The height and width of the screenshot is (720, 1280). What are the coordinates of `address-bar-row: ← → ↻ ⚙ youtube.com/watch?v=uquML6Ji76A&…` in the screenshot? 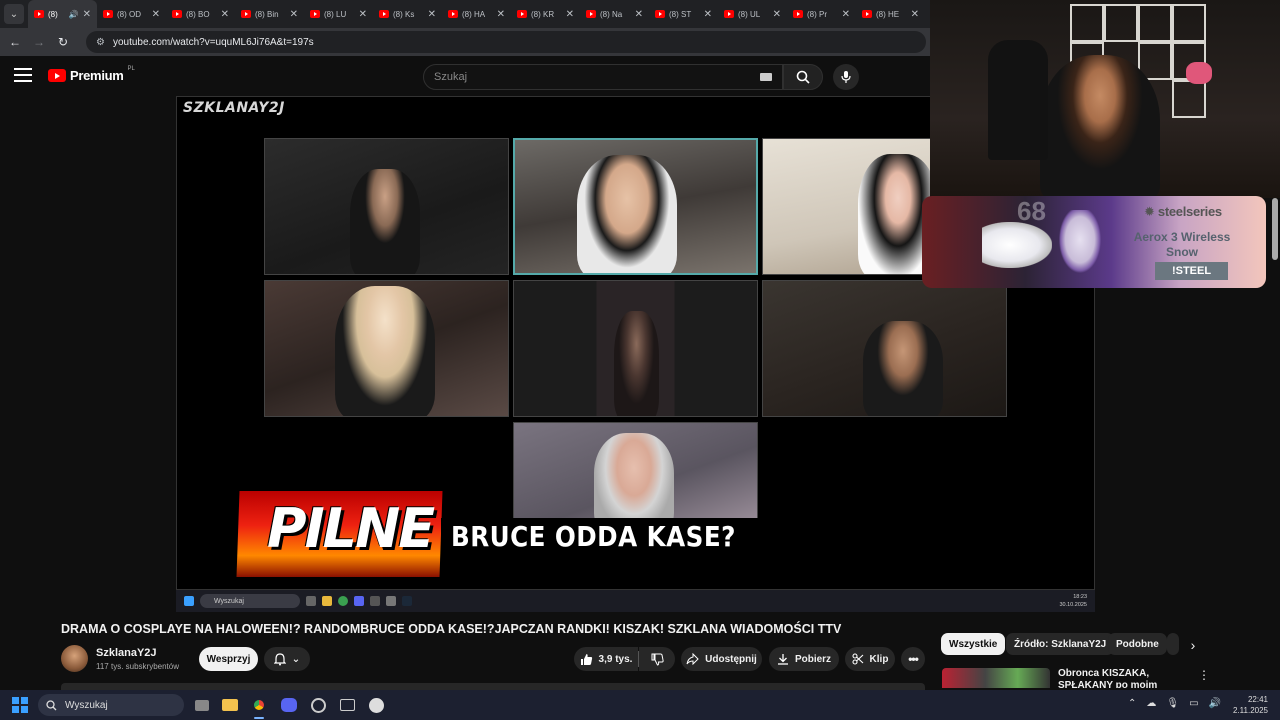 It's located at (465, 42).